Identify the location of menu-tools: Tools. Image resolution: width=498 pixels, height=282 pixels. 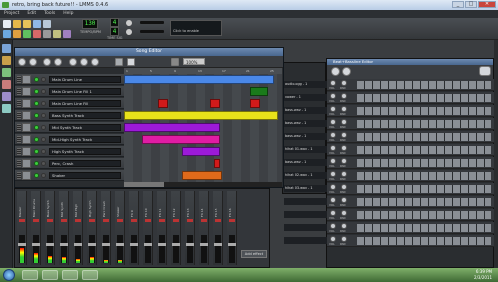
(49, 14).